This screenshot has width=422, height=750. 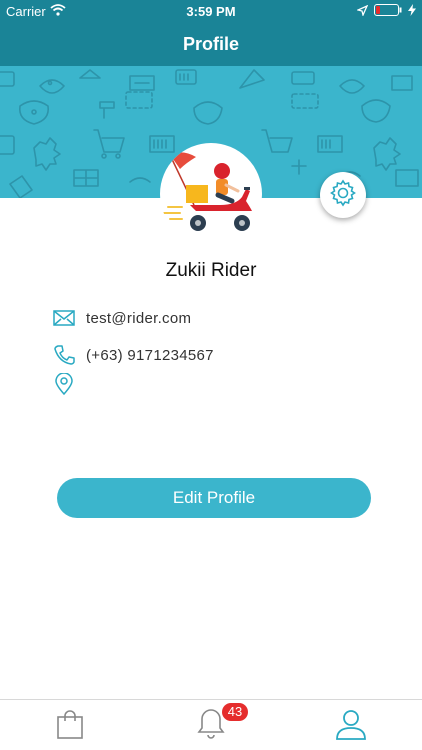 I want to click on tab-bar: 43, so click(x=211, y=724).